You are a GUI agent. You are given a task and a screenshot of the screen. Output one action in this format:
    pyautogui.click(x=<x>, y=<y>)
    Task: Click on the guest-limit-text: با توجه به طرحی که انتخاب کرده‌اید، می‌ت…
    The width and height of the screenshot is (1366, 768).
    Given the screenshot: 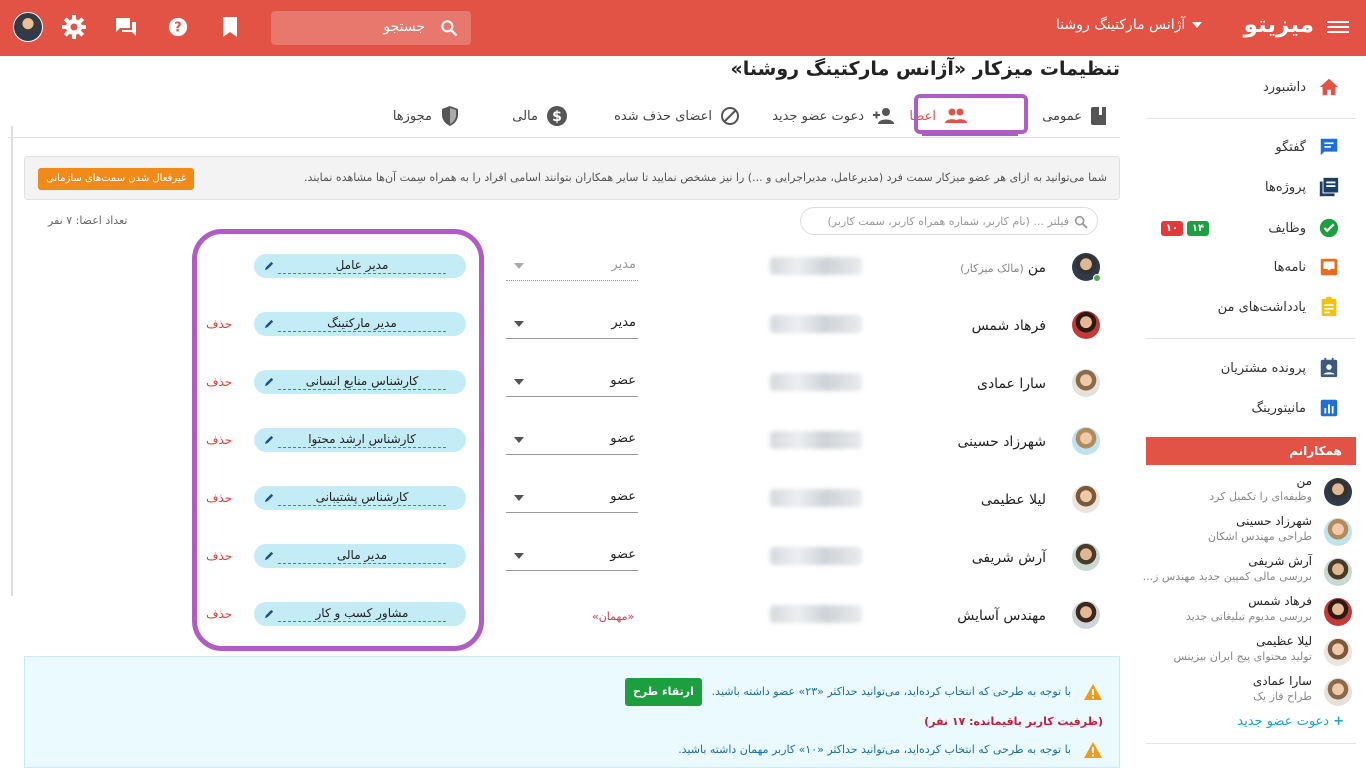 What is the action you would take?
    pyautogui.click(x=874, y=749)
    